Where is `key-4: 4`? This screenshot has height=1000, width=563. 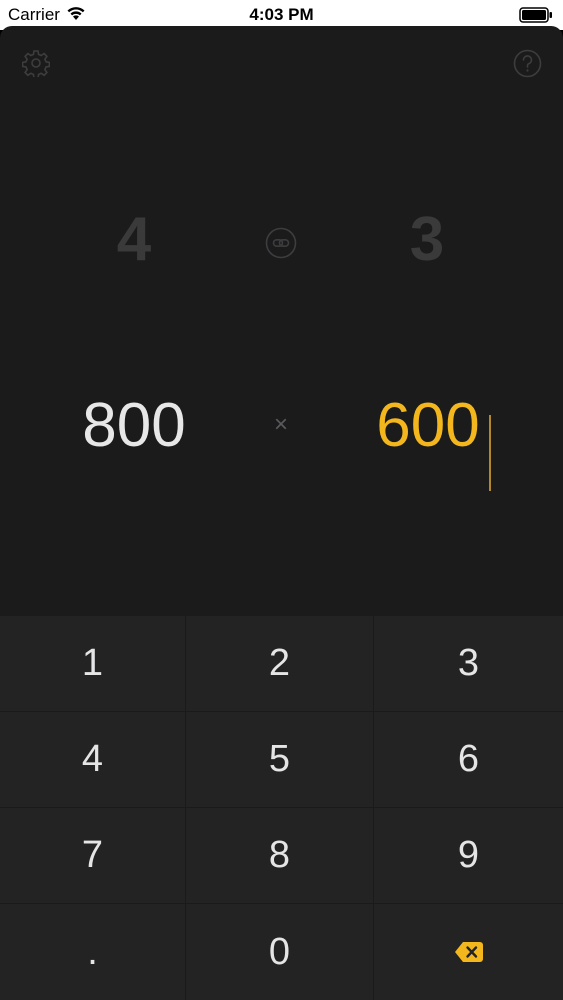
key-4: 4 is located at coordinates (93, 760).